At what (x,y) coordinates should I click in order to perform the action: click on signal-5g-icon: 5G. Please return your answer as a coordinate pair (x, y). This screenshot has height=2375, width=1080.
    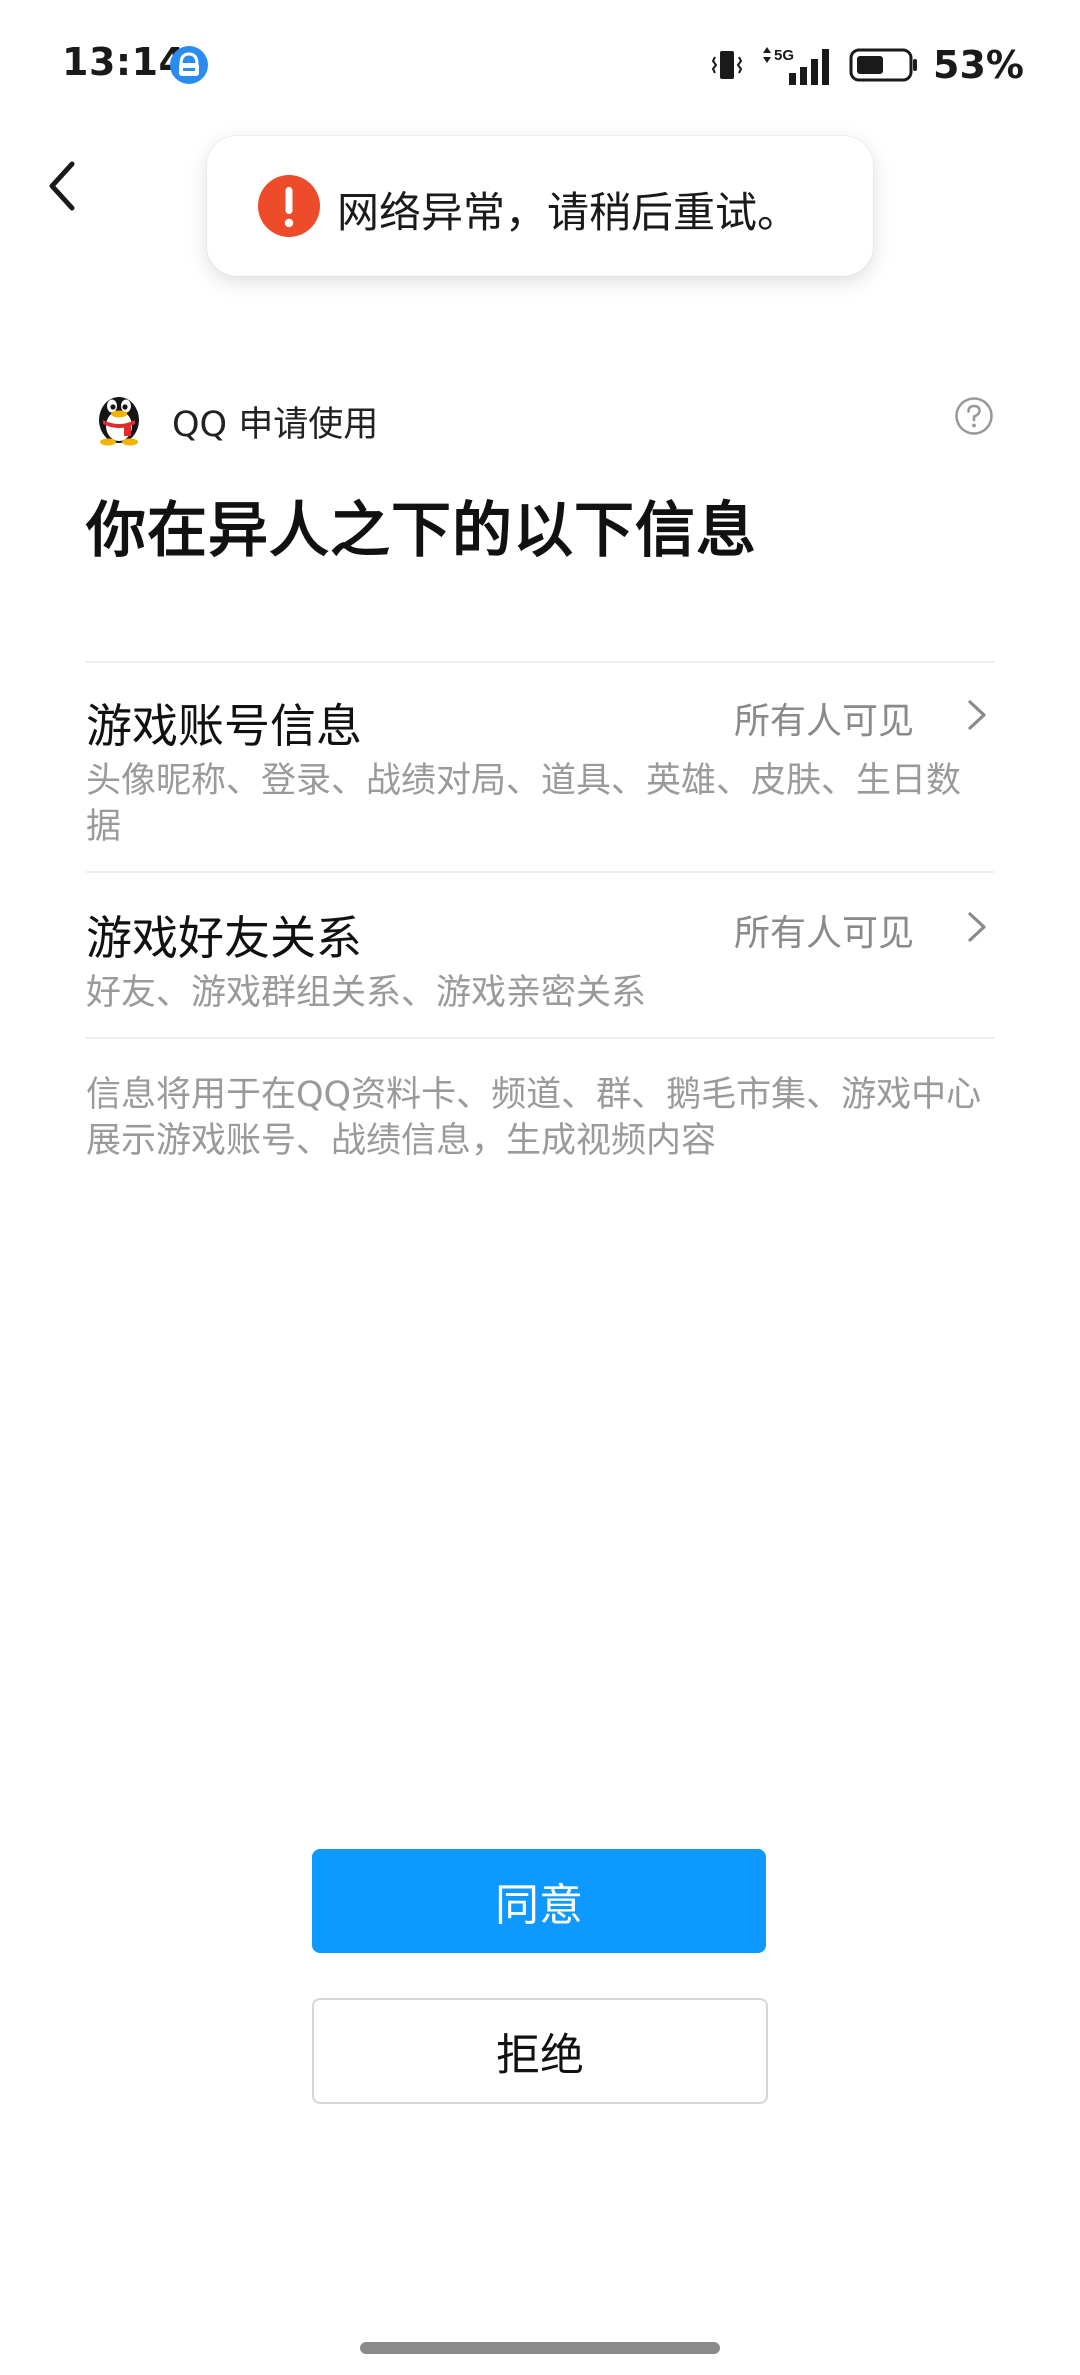
    Looking at the image, I should click on (796, 66).